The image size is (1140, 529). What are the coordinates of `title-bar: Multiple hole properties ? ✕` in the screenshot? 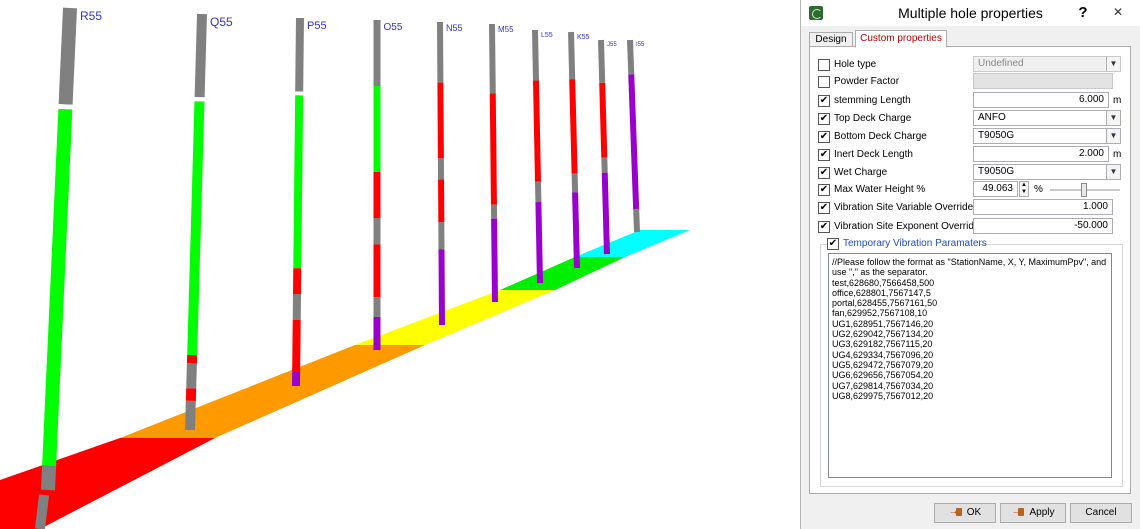 It's located at (970, 13).